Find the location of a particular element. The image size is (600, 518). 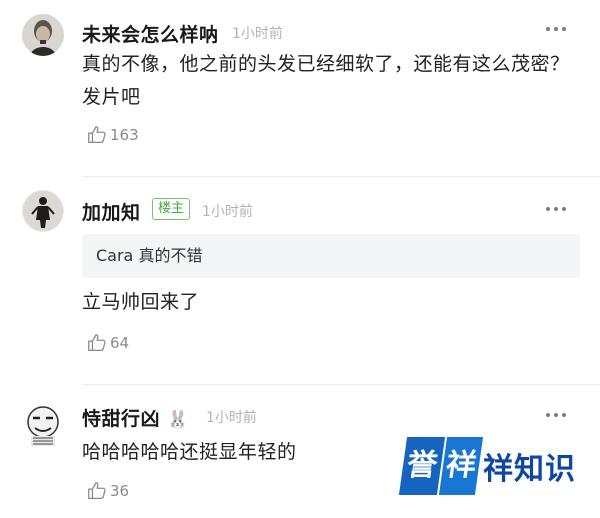

quoted-reply: Cara 真的不错 is located at coordinates (331, 256).